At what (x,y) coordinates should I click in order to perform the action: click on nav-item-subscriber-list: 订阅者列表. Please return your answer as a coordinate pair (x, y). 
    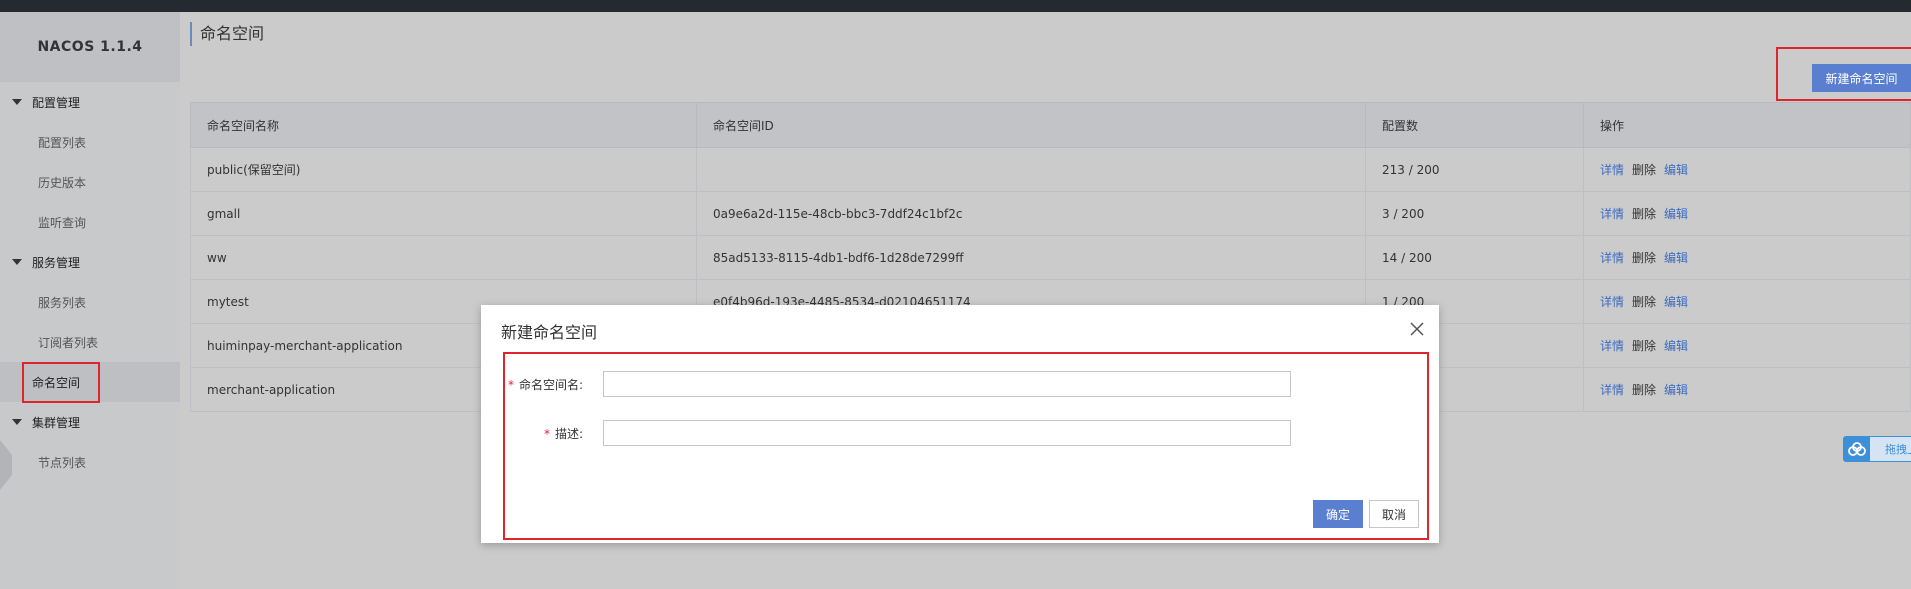
    Looking at the image, I should click on (90, 342).